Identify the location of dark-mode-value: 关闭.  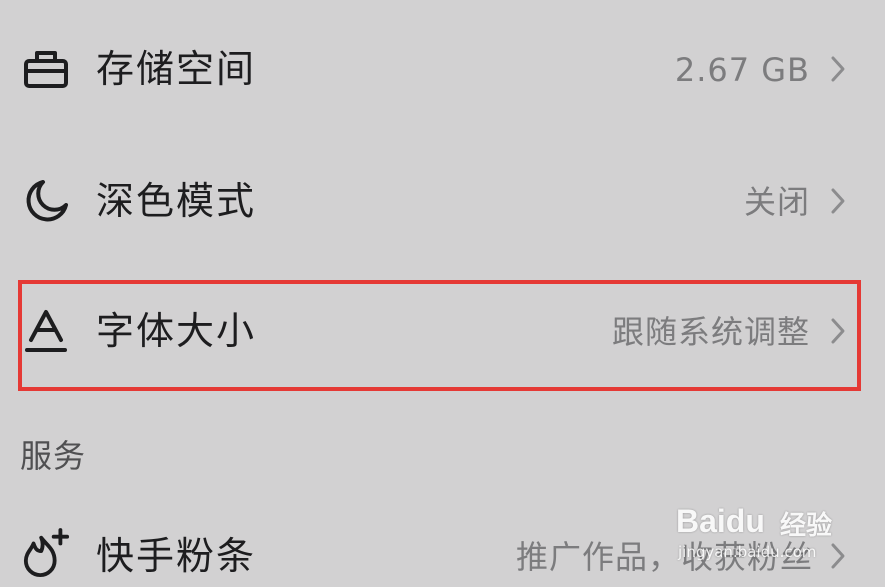
(776, 202).